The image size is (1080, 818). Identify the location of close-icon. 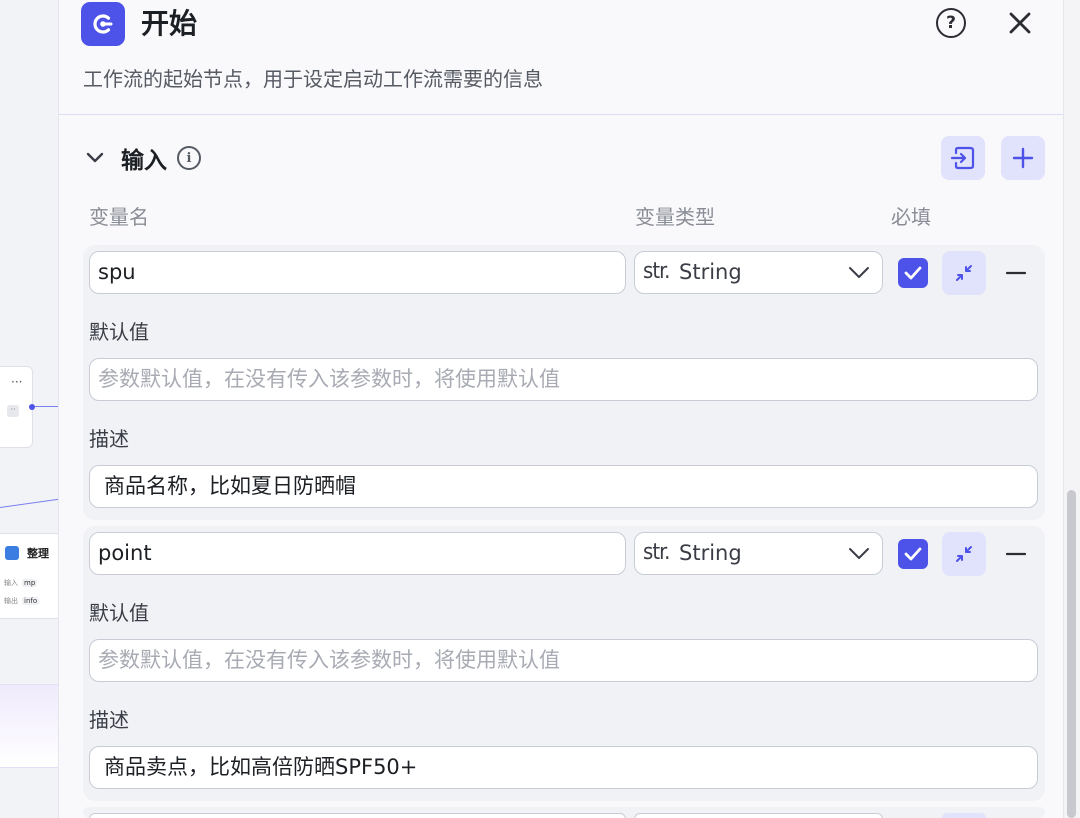
(1020, 23).